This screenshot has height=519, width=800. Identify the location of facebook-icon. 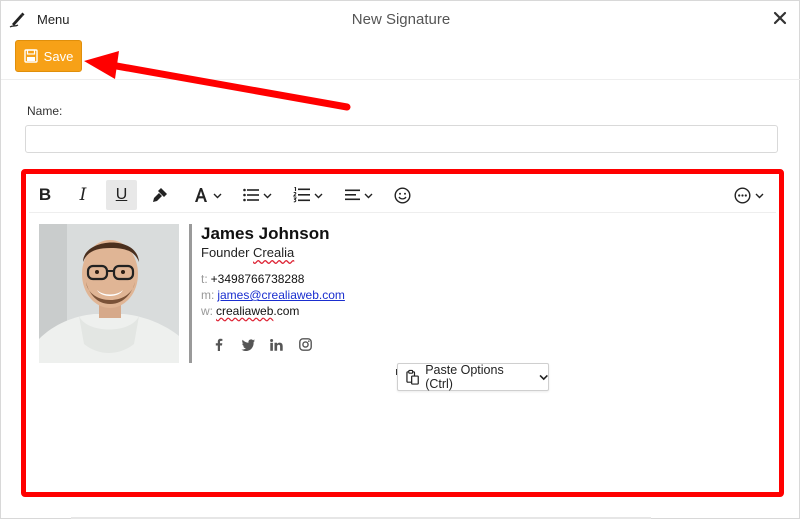
(218, 344).